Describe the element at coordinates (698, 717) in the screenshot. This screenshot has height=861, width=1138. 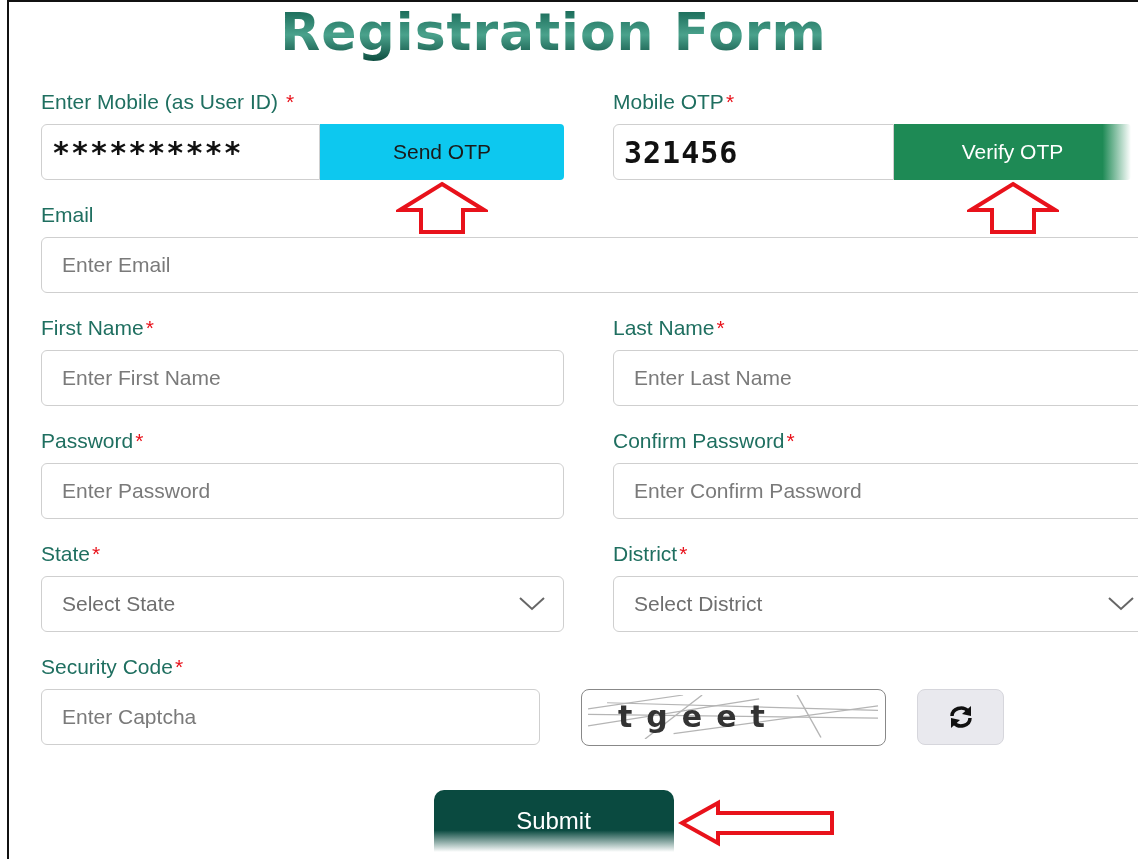
I see `captcha-text: tgeet` at that location.